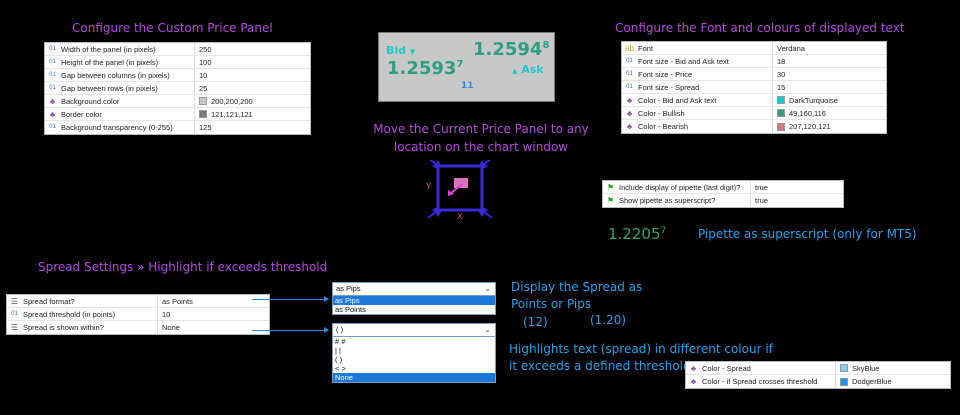 The width and height of the screenshot is (960, 415). I want to click on property-value: DodgerBlue, so click(864, 381).